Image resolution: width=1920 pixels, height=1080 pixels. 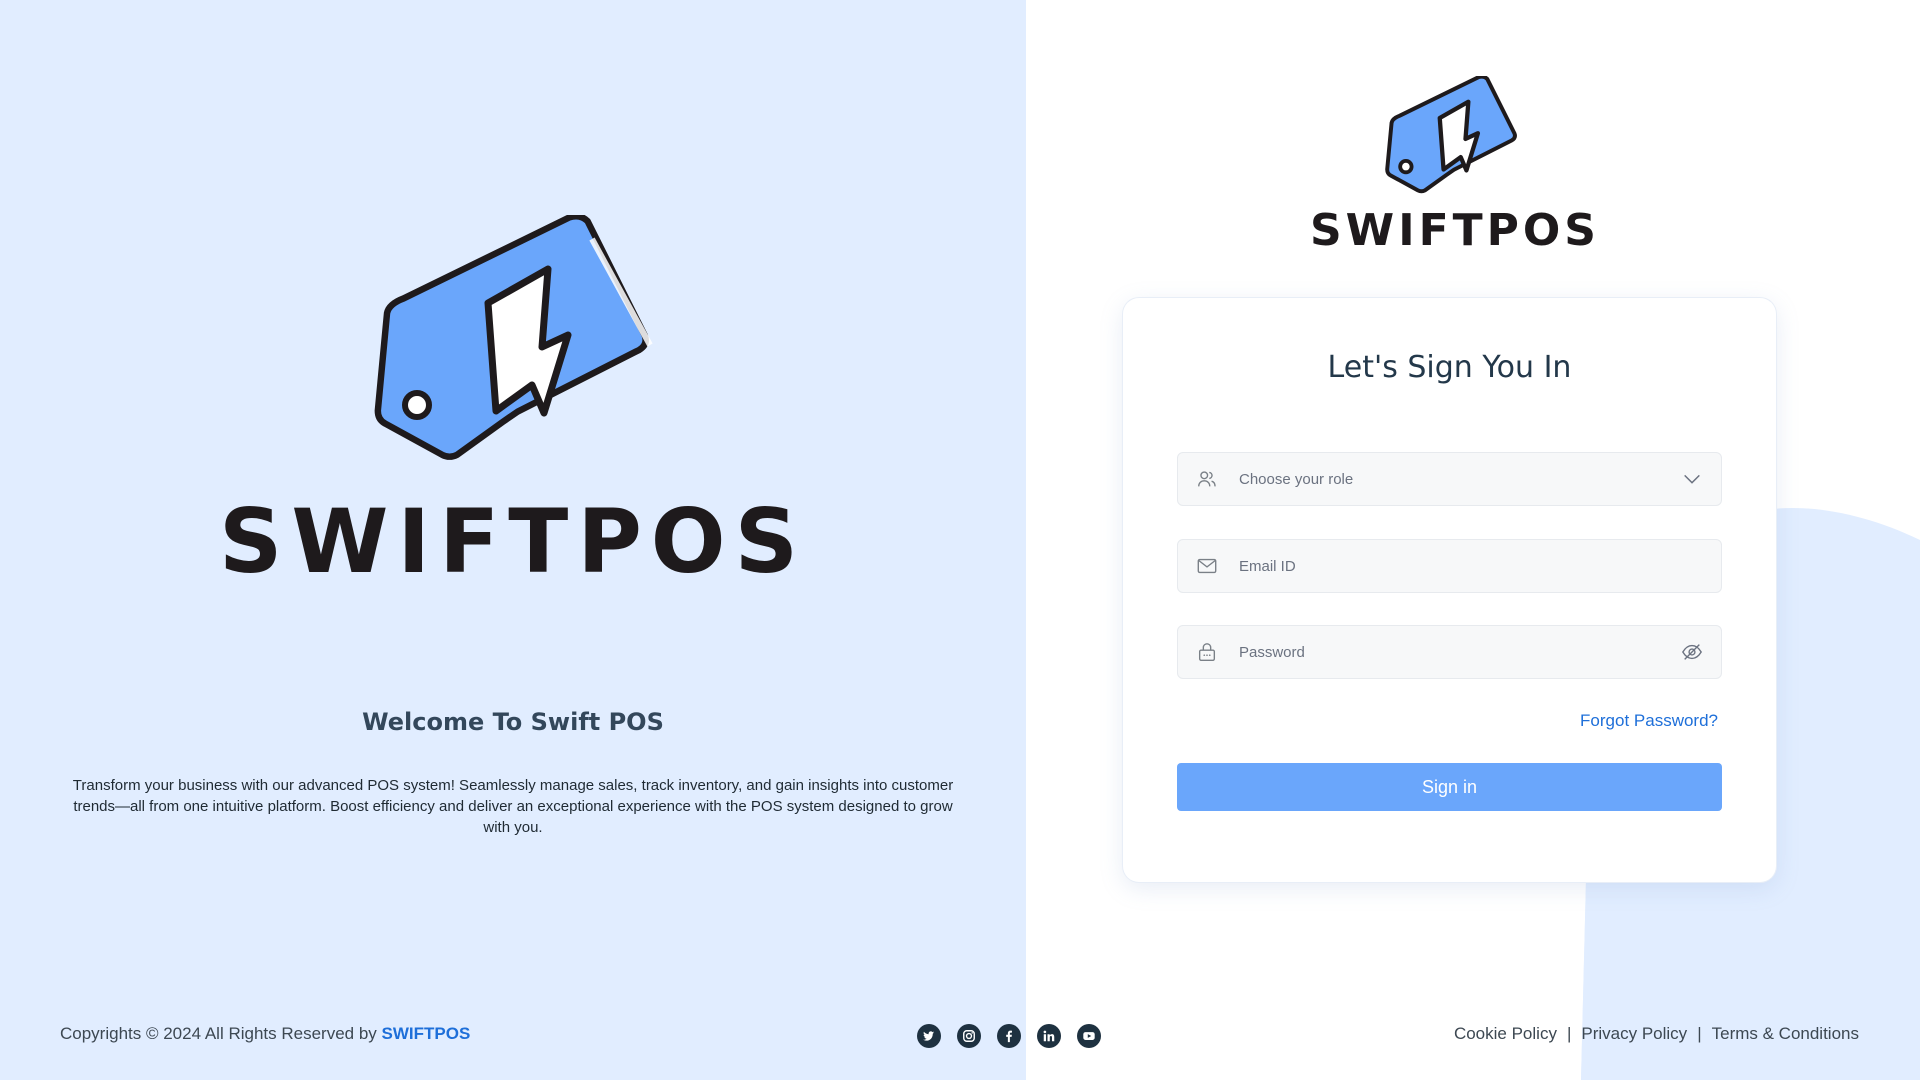 What do you see at coordinates (1449, 367) in the screenshot?
I see `login-title: Let's Sign You In` at bounding box center [1449, 367].